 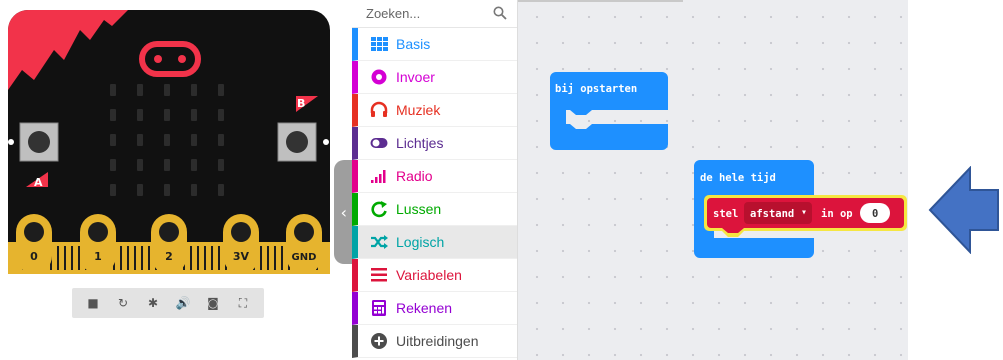 What do you see at coordinates (301, 103) in the screenshot?
I see `button-b-label: B` at bounding box center [301, 103].